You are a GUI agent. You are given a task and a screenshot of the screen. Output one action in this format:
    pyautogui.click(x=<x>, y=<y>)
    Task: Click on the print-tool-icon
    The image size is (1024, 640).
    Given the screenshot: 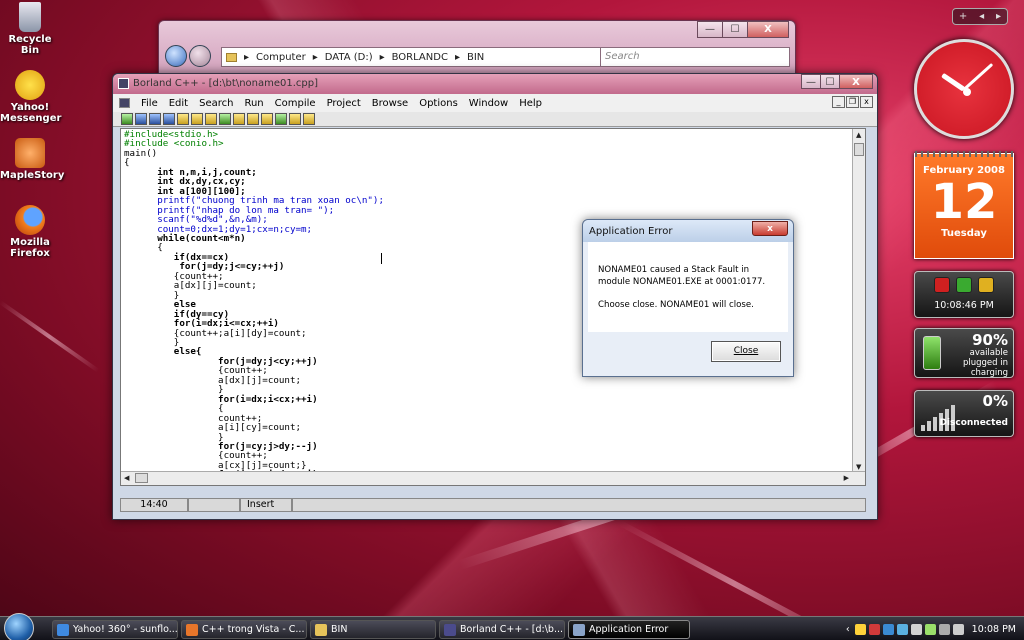 What is the action you would take?
    pyautogui.click(x=183, y=119)
    